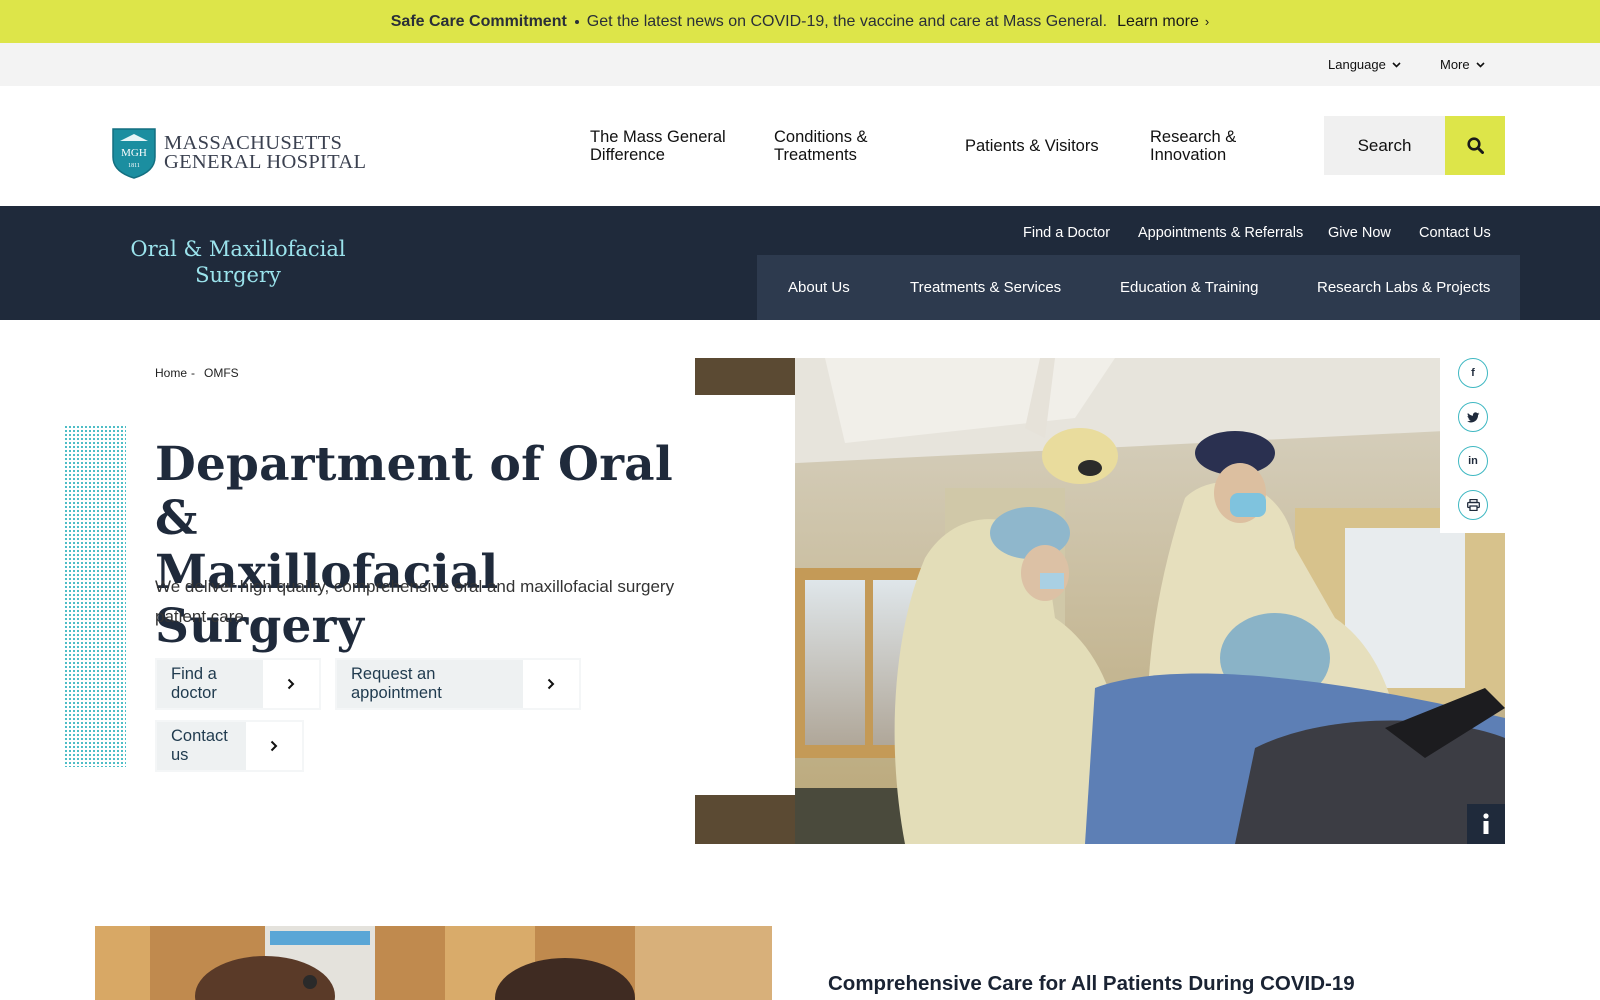 This screenshot has width=1600, height=1000. What do you see at coordinates (1193, 137) in the screenshot?
I see `nav-label-line1: Research &` at bounding box center [1193, 137].